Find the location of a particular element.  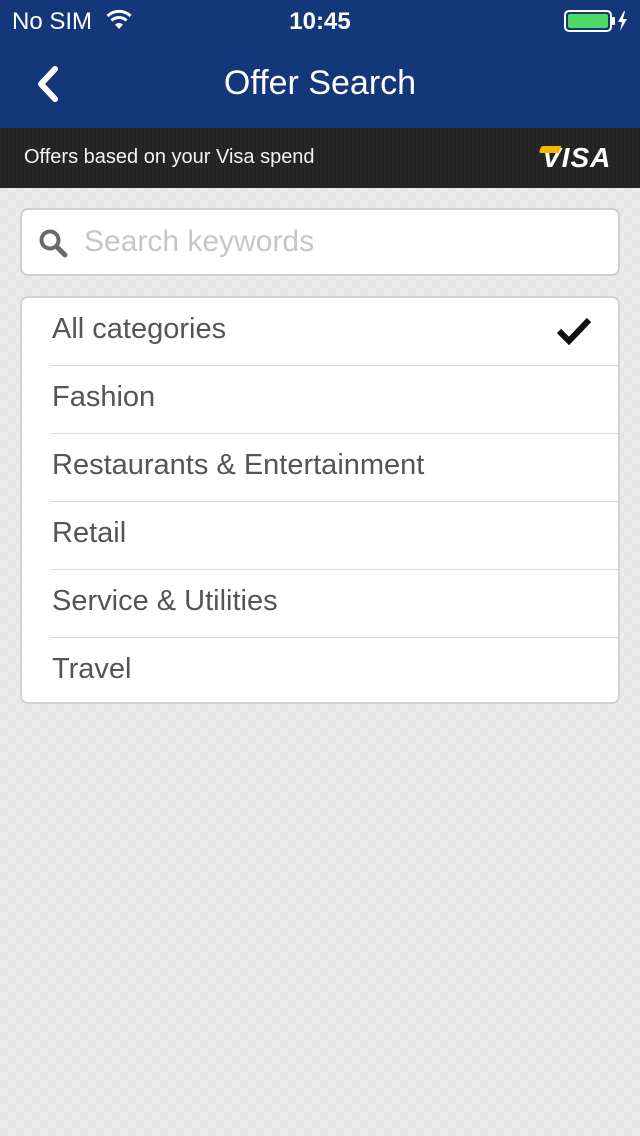

search-input is located at coordinates (344, 242).